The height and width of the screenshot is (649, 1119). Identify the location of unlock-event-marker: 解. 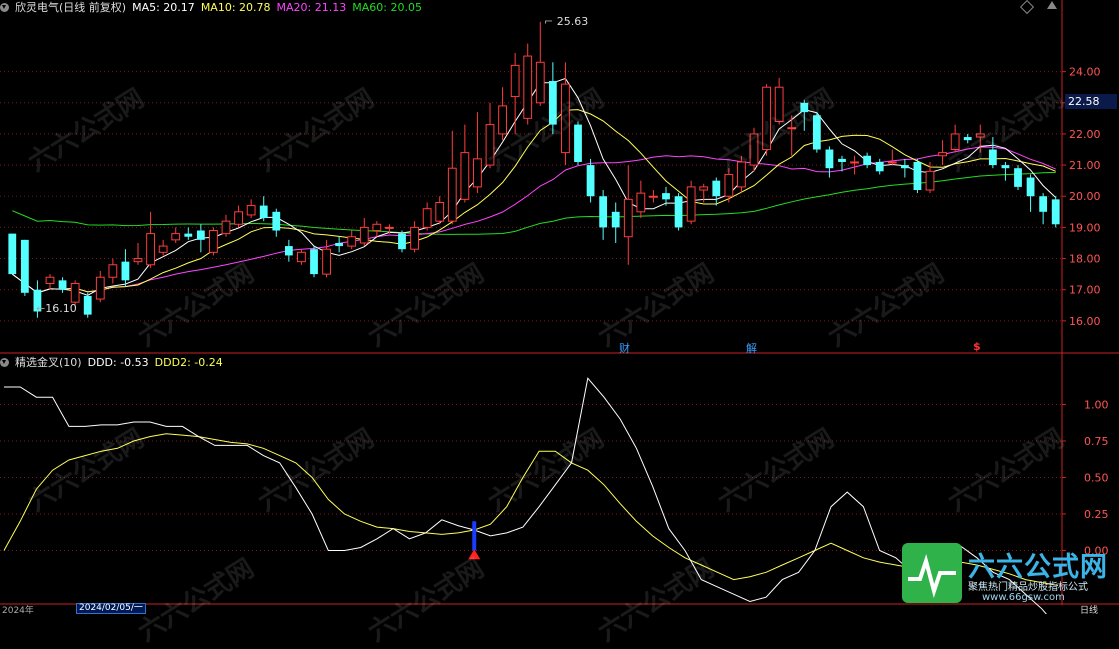
(751, 348).